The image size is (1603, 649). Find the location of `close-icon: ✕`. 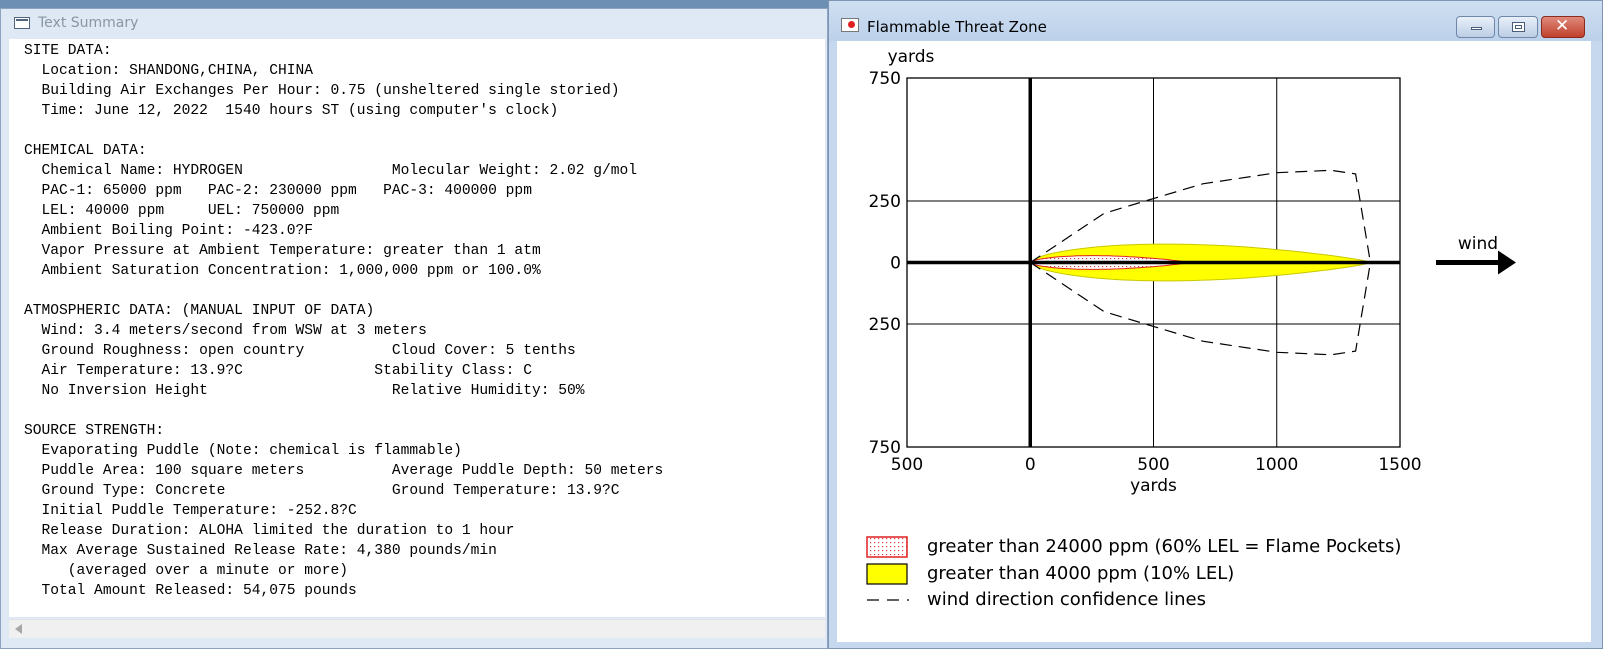

close-icon: ✕ is located at coordinates (1562, 26).